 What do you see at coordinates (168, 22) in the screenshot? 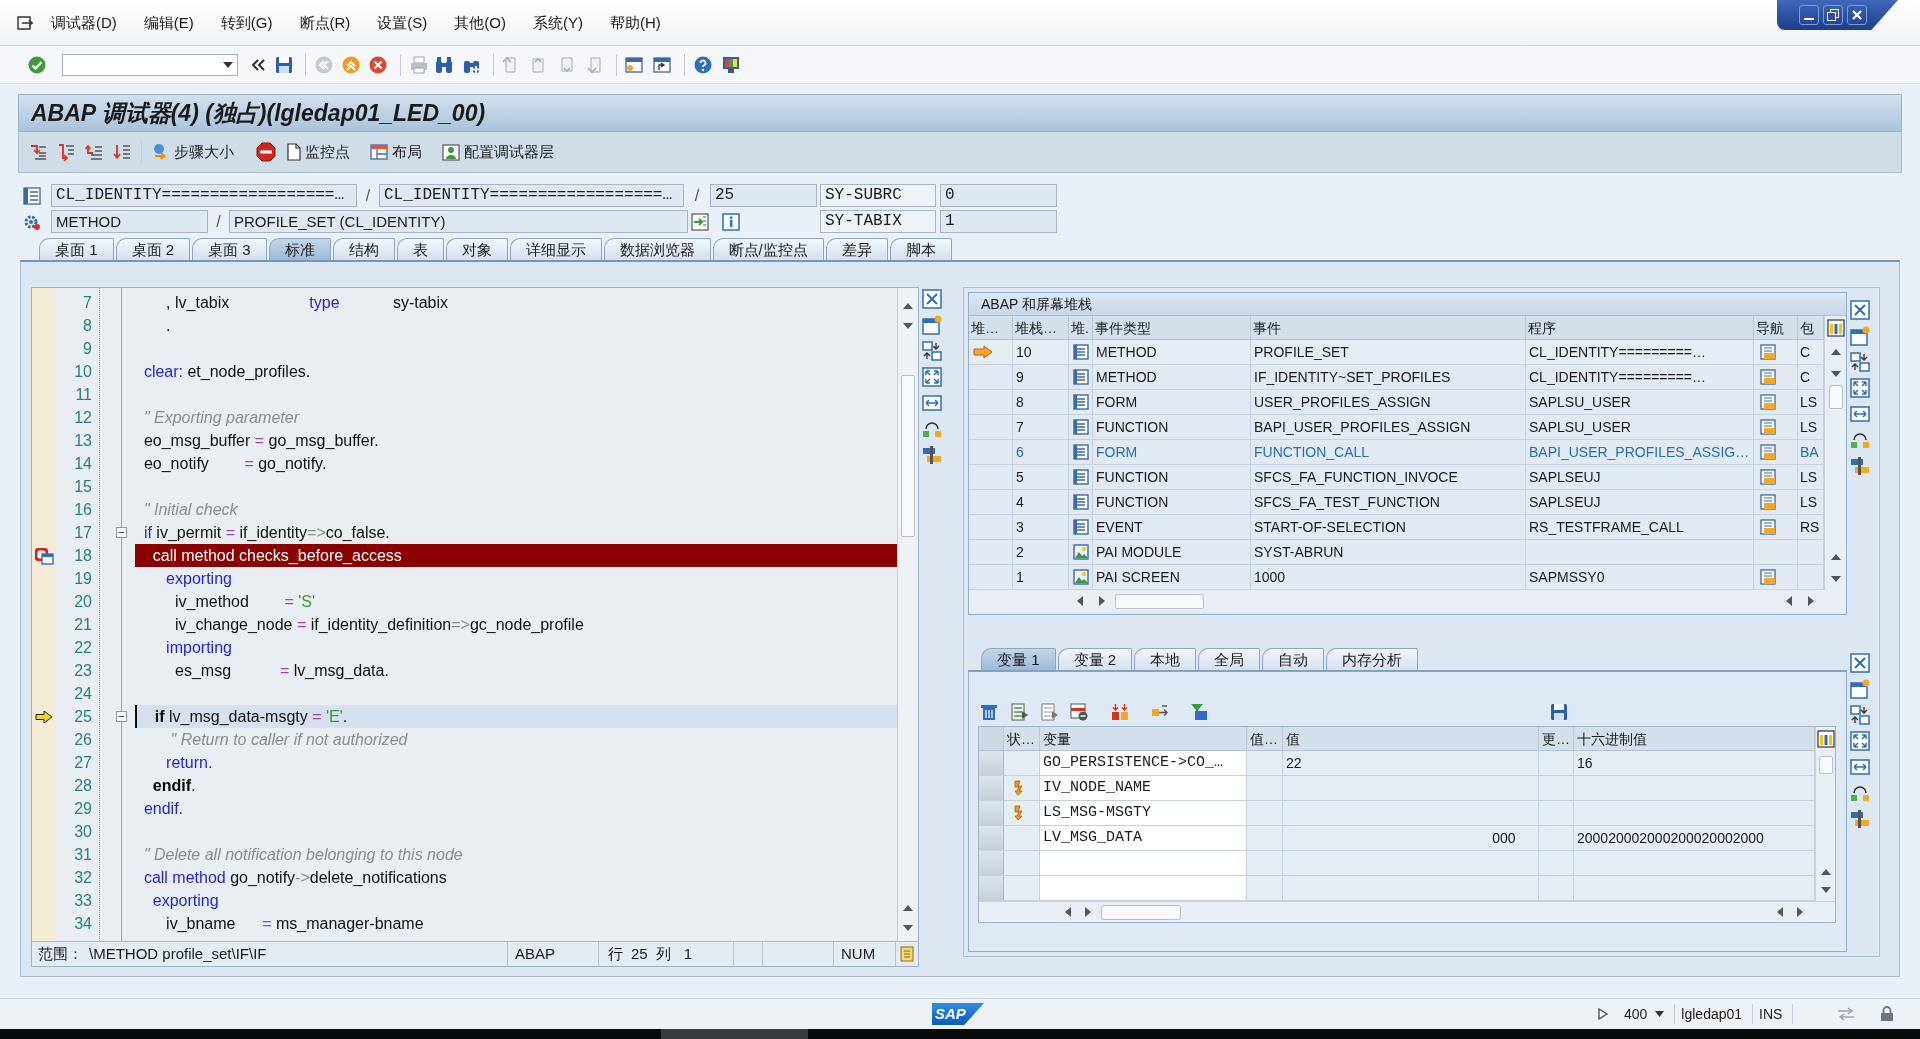
I see `menu-item: 编辑(E)` at bounding box center [168, 22].